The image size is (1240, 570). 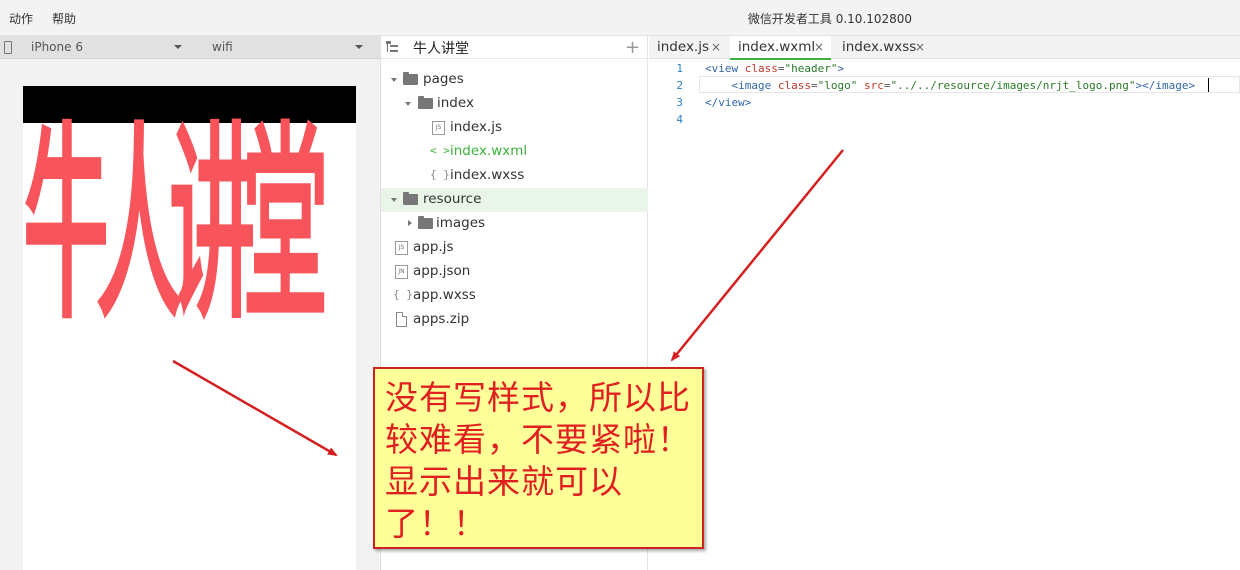 What do you see at coordinates (489, 151) in the screenshot?
I see `tree-item-label: index.wxml` at bounding box center [489, 151].